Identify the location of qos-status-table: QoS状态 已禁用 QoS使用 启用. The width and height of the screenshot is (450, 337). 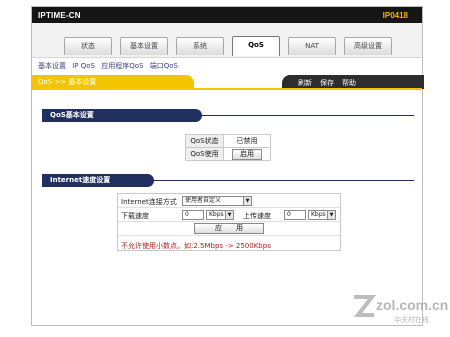
(228, 147).